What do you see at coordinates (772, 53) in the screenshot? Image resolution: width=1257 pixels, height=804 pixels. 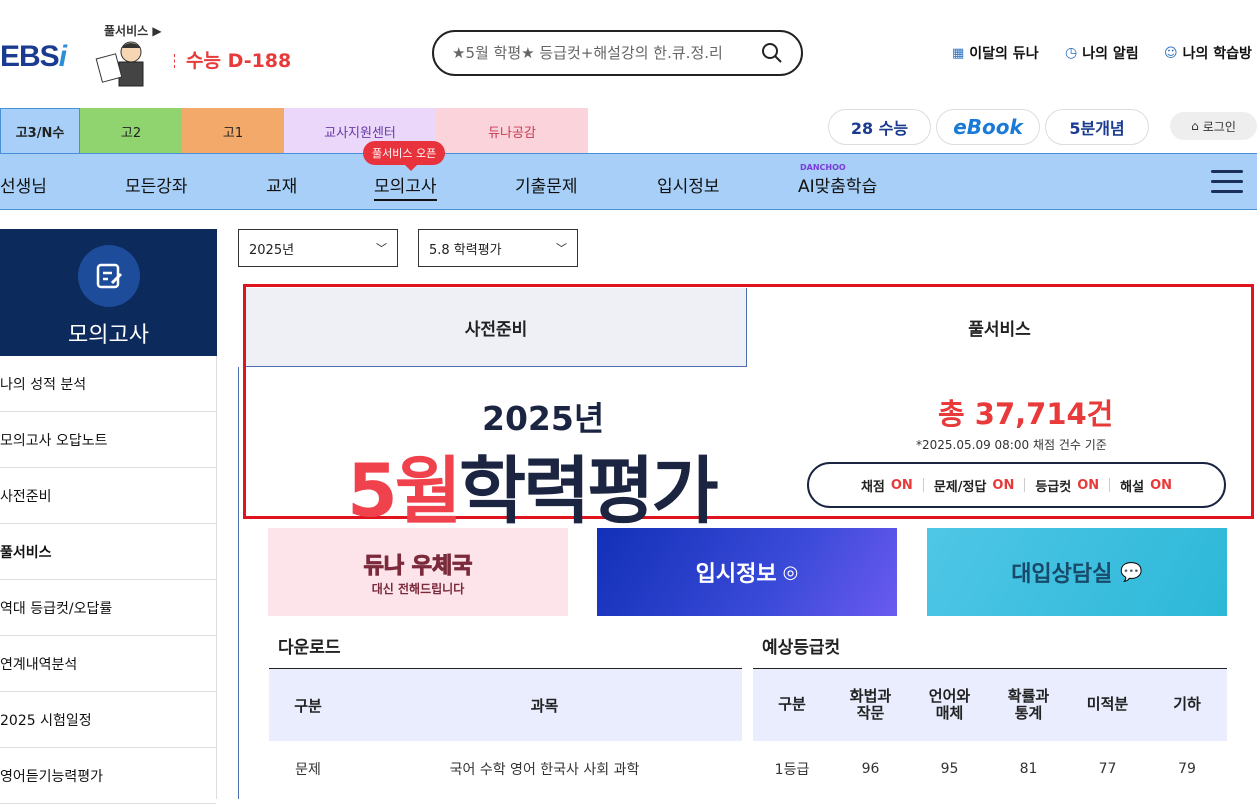 I see `search-icon` at bounding box center [772, 53].